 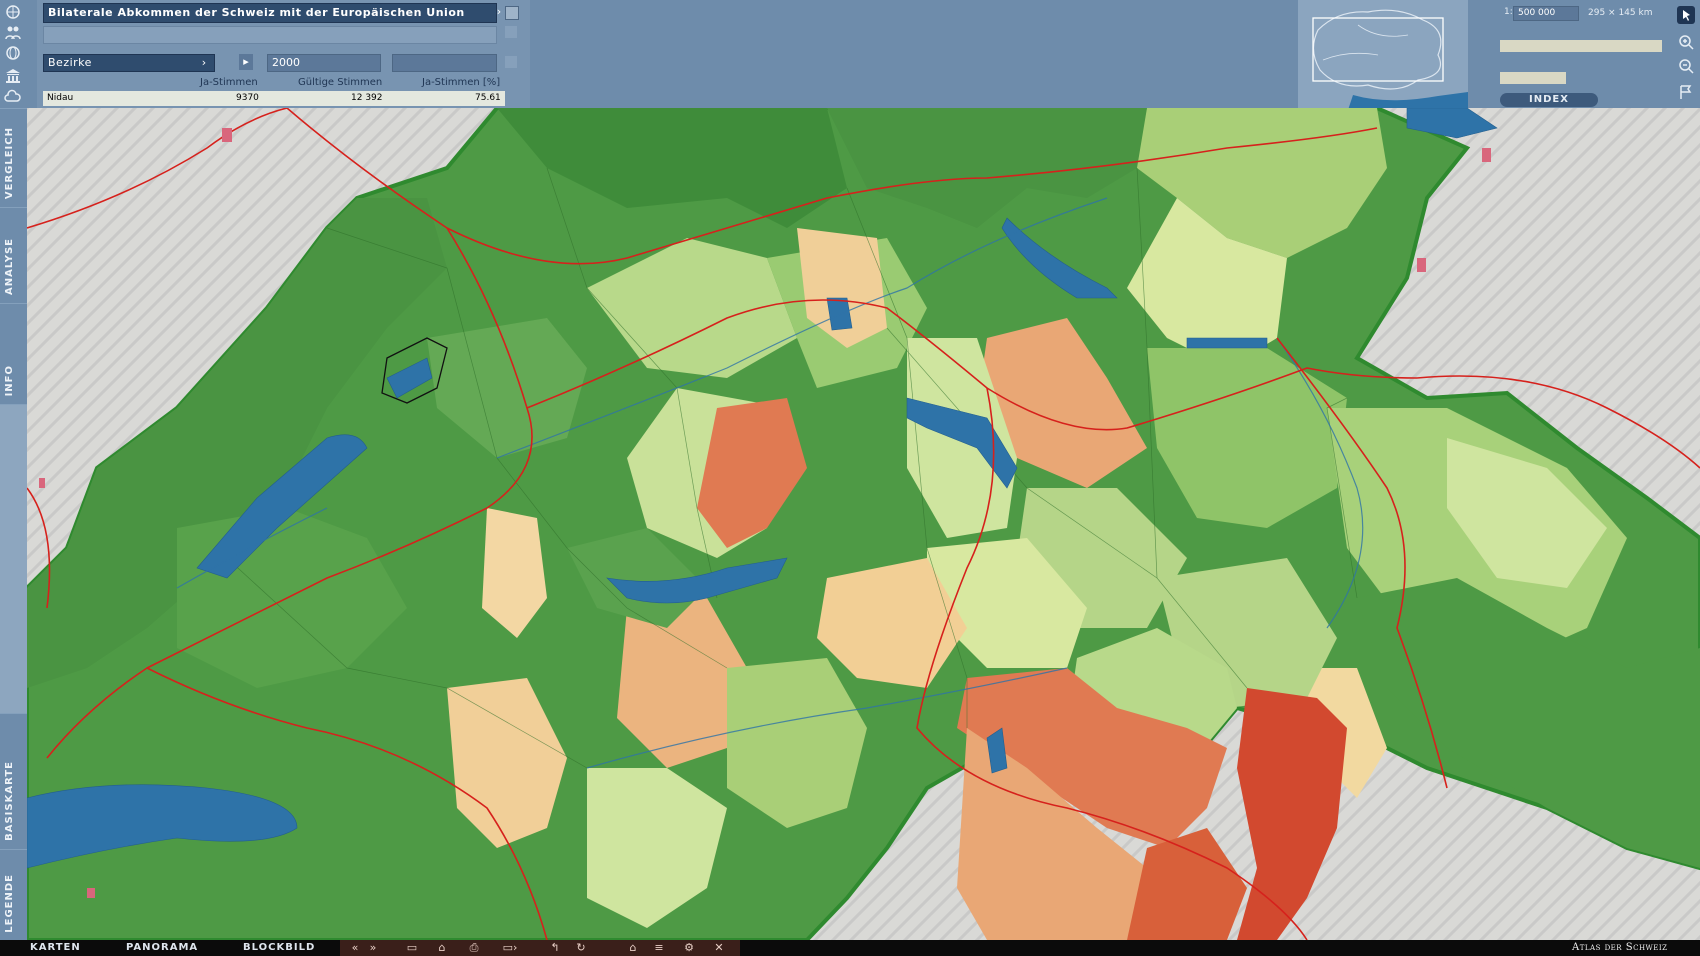 I want to click on pointer-icon, so click(x=1686, y=15).